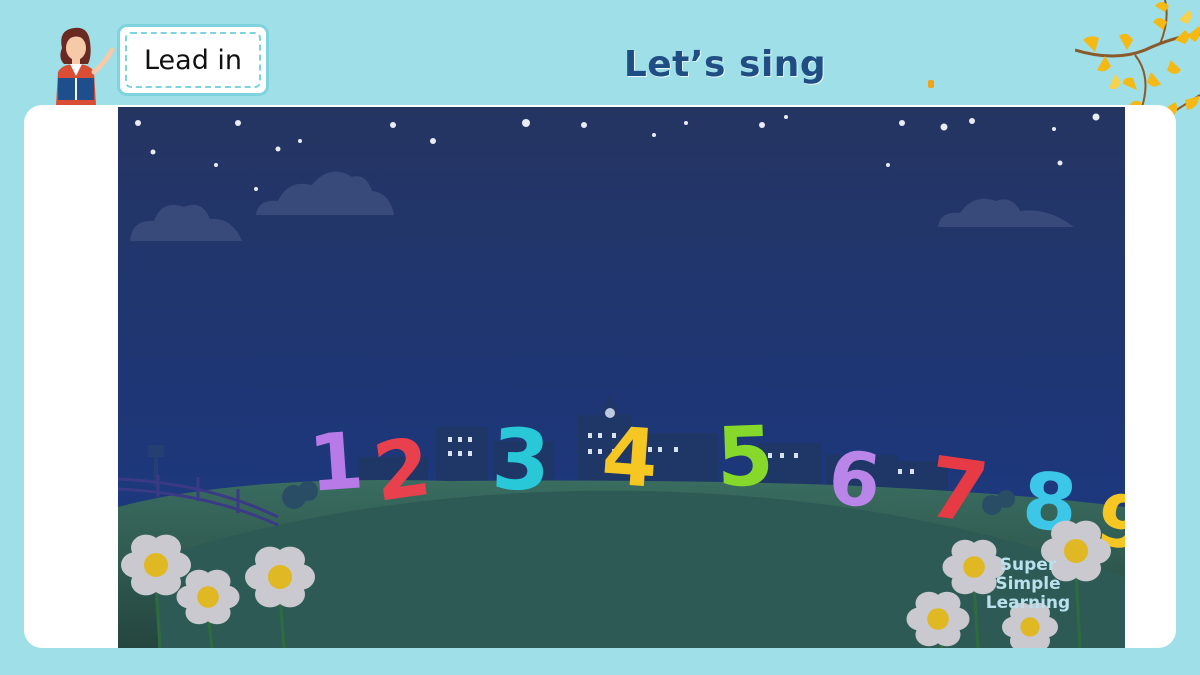 The height and width of the screenshot is (675, 1200). I want to click on page-title: Let’s sing, so click(725, 64).